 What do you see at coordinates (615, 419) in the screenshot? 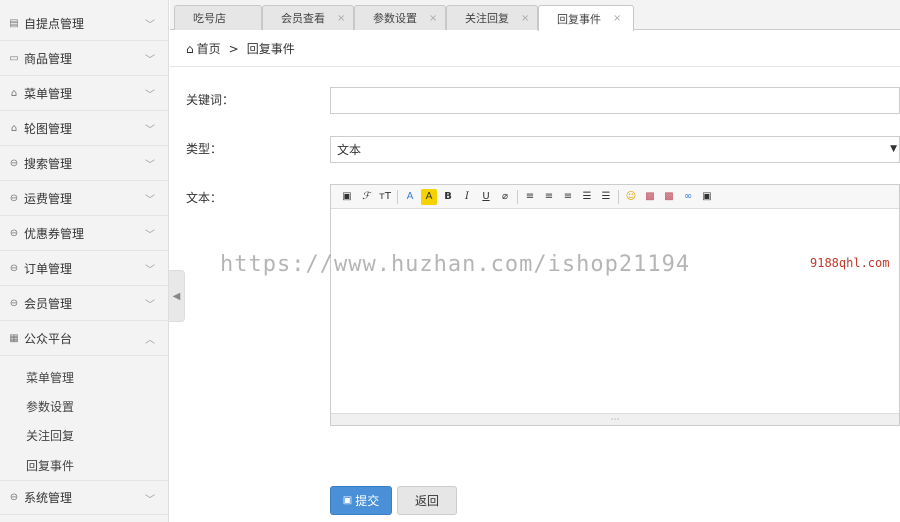
I see `editor-resize-handle: ⋯` at bounding box center [615, 419].